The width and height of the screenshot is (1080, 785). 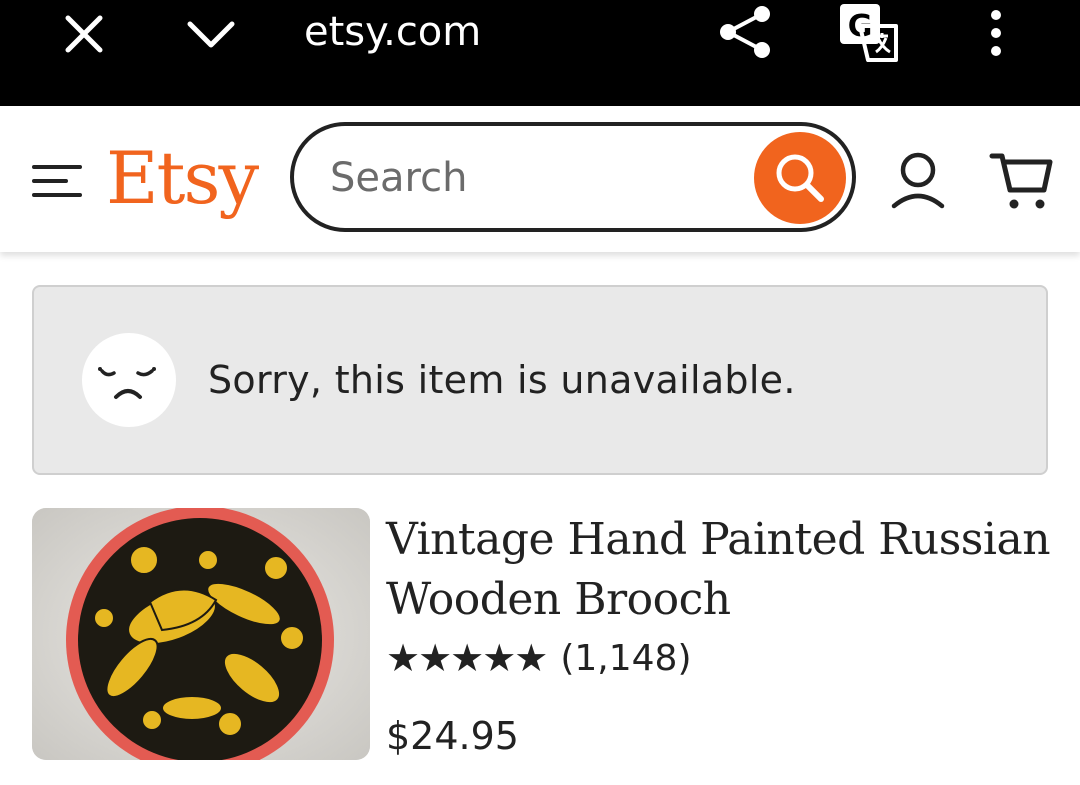 I want to click on listing-price: $24.95, so click(x=452, y=736).